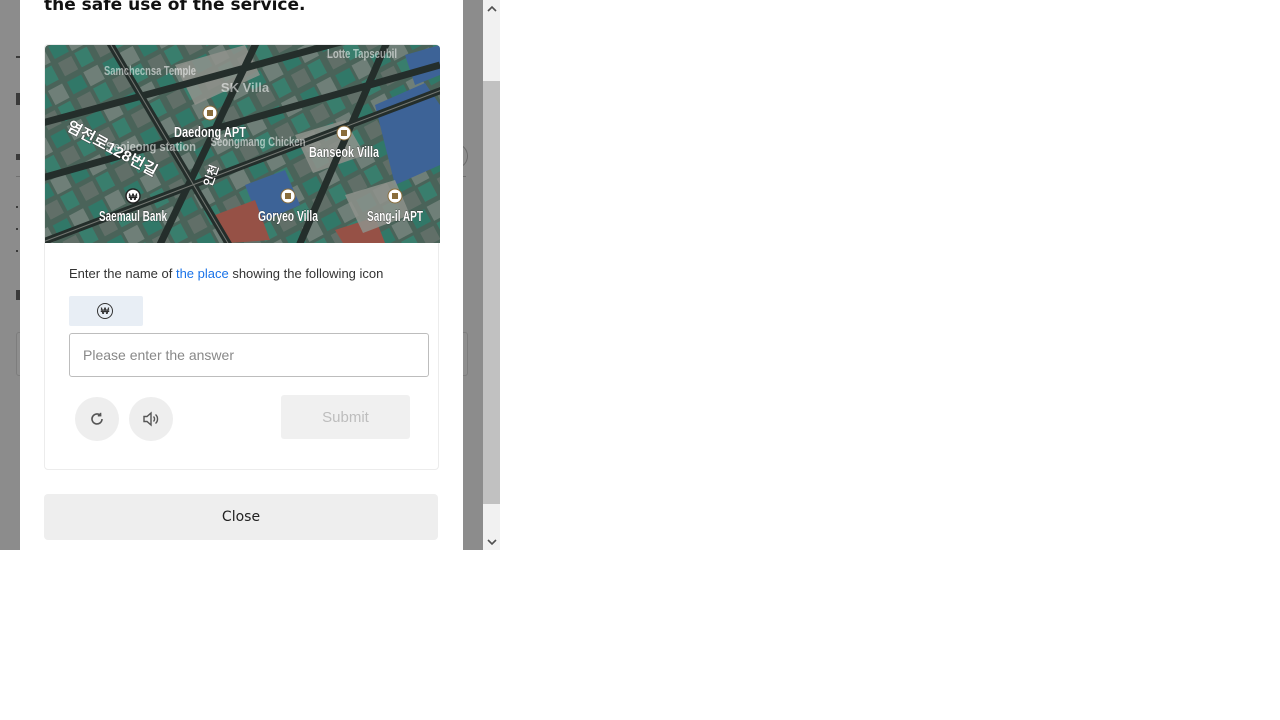 The height and width of the screenshot is (720, 1280). Describe the element at coordinates (306, 273) in the screenshot. I see `prompt-text-after: showing the following icon` at that location.